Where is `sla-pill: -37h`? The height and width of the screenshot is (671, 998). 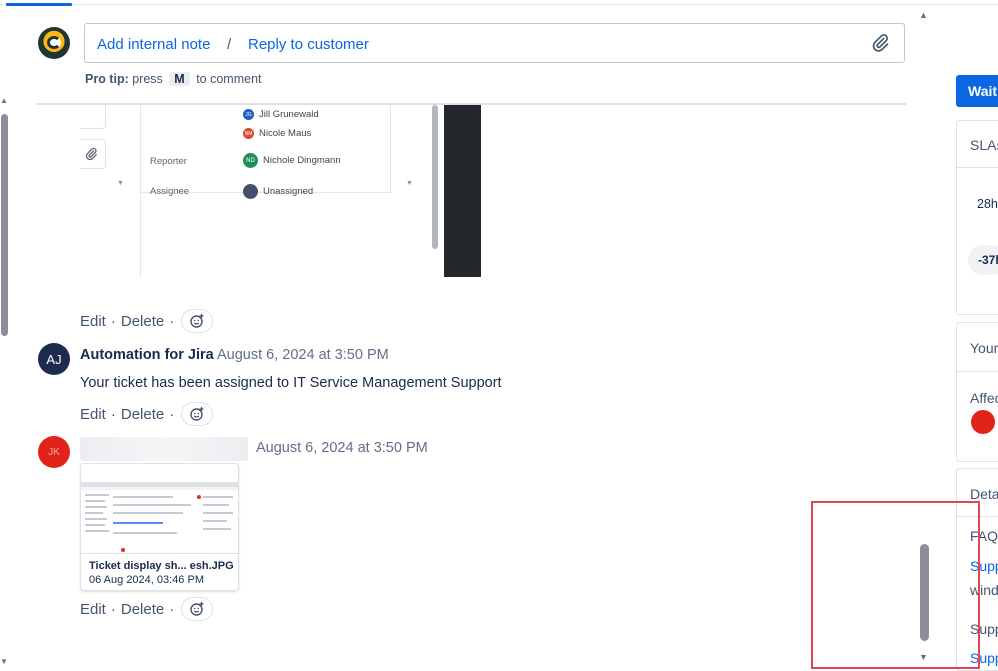
sla-pill: -37h is located at coordinates (983, 260).